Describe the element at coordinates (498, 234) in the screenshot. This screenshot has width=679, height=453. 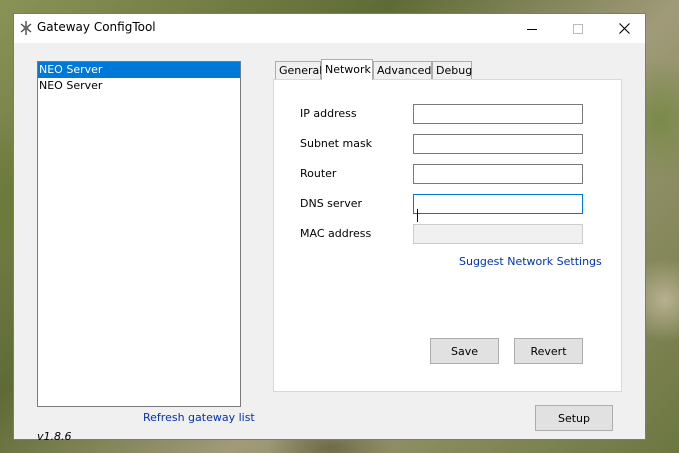
I see `mac-address-input` at that location.